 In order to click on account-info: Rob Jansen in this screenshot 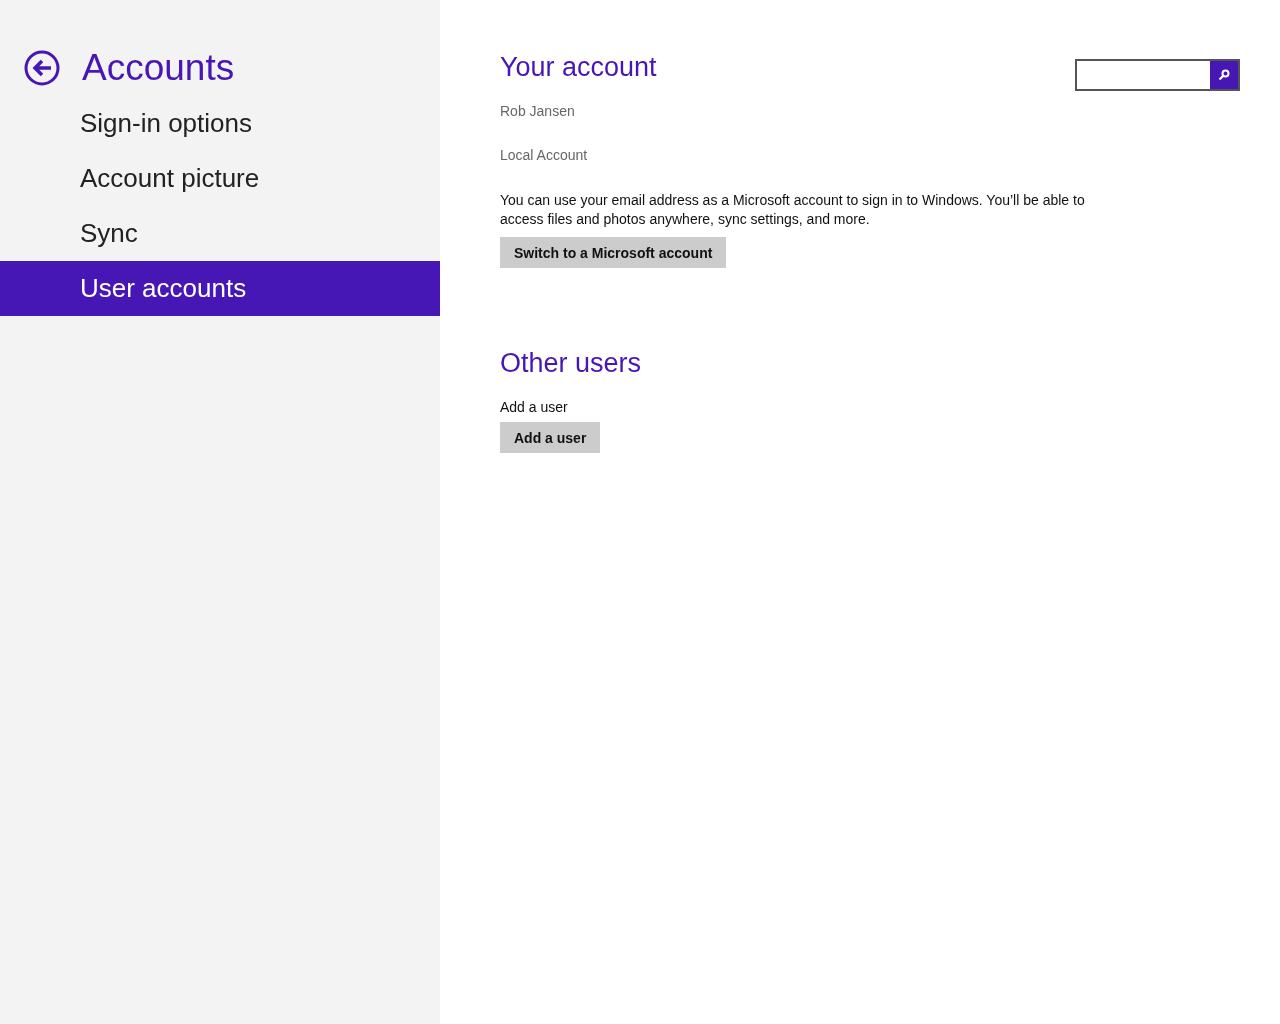, I will do `click(538, 111)`.